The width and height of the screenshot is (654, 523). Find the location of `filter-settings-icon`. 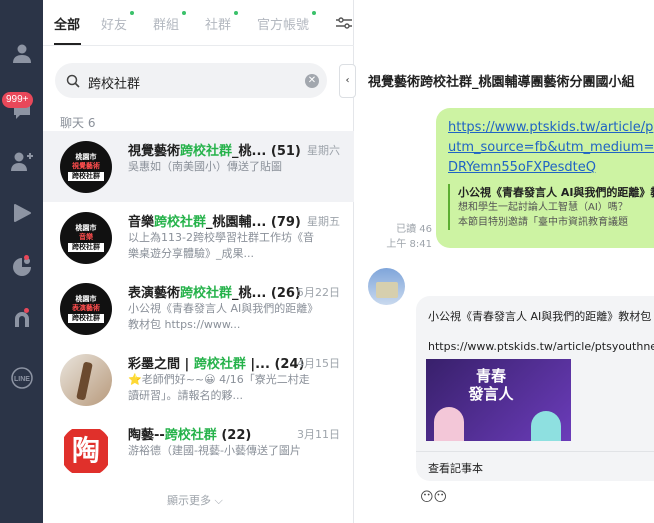

filter-settings-icon is located at coordinates (344, 23).